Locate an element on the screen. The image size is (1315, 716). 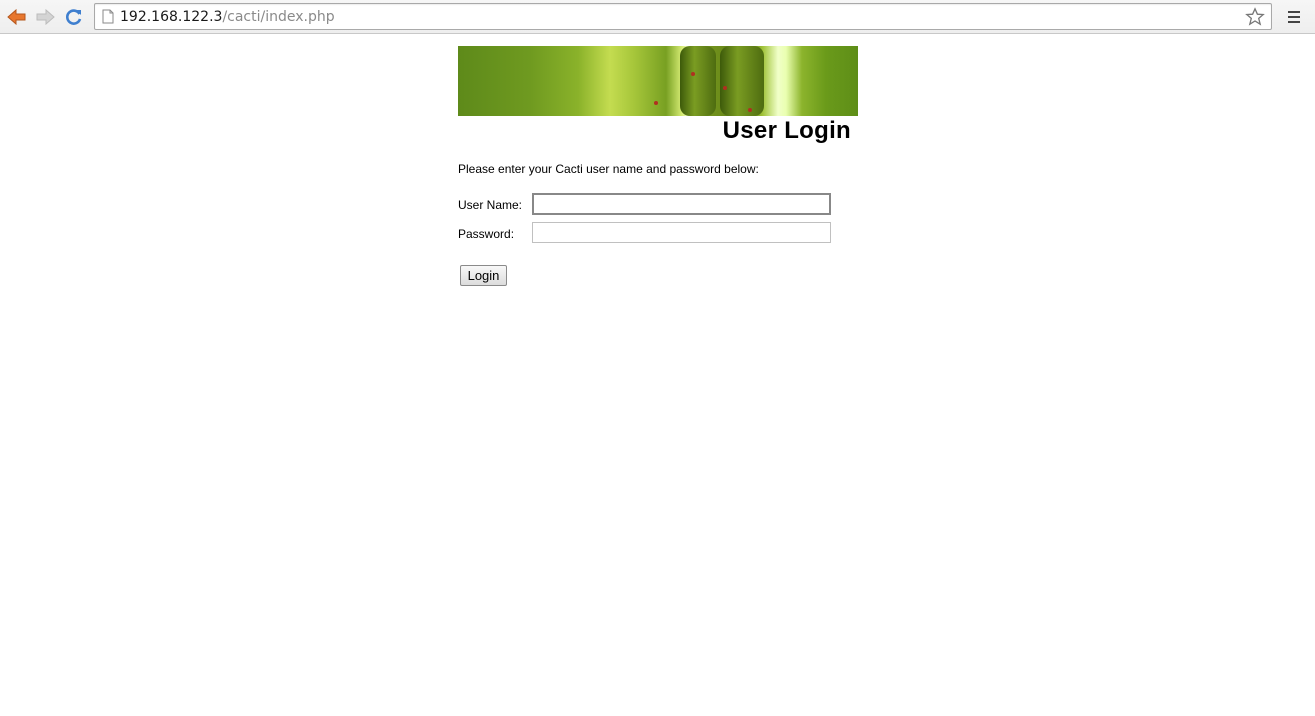
login-button: Login is located at coordinates (483, 275).